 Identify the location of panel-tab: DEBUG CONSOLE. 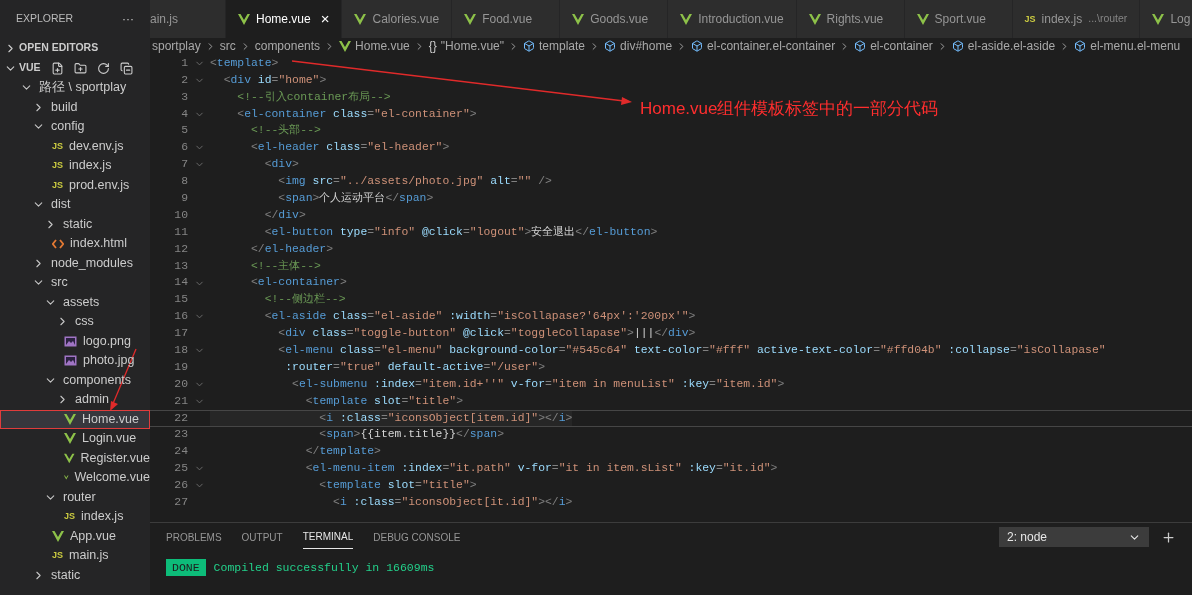
(417, 537).